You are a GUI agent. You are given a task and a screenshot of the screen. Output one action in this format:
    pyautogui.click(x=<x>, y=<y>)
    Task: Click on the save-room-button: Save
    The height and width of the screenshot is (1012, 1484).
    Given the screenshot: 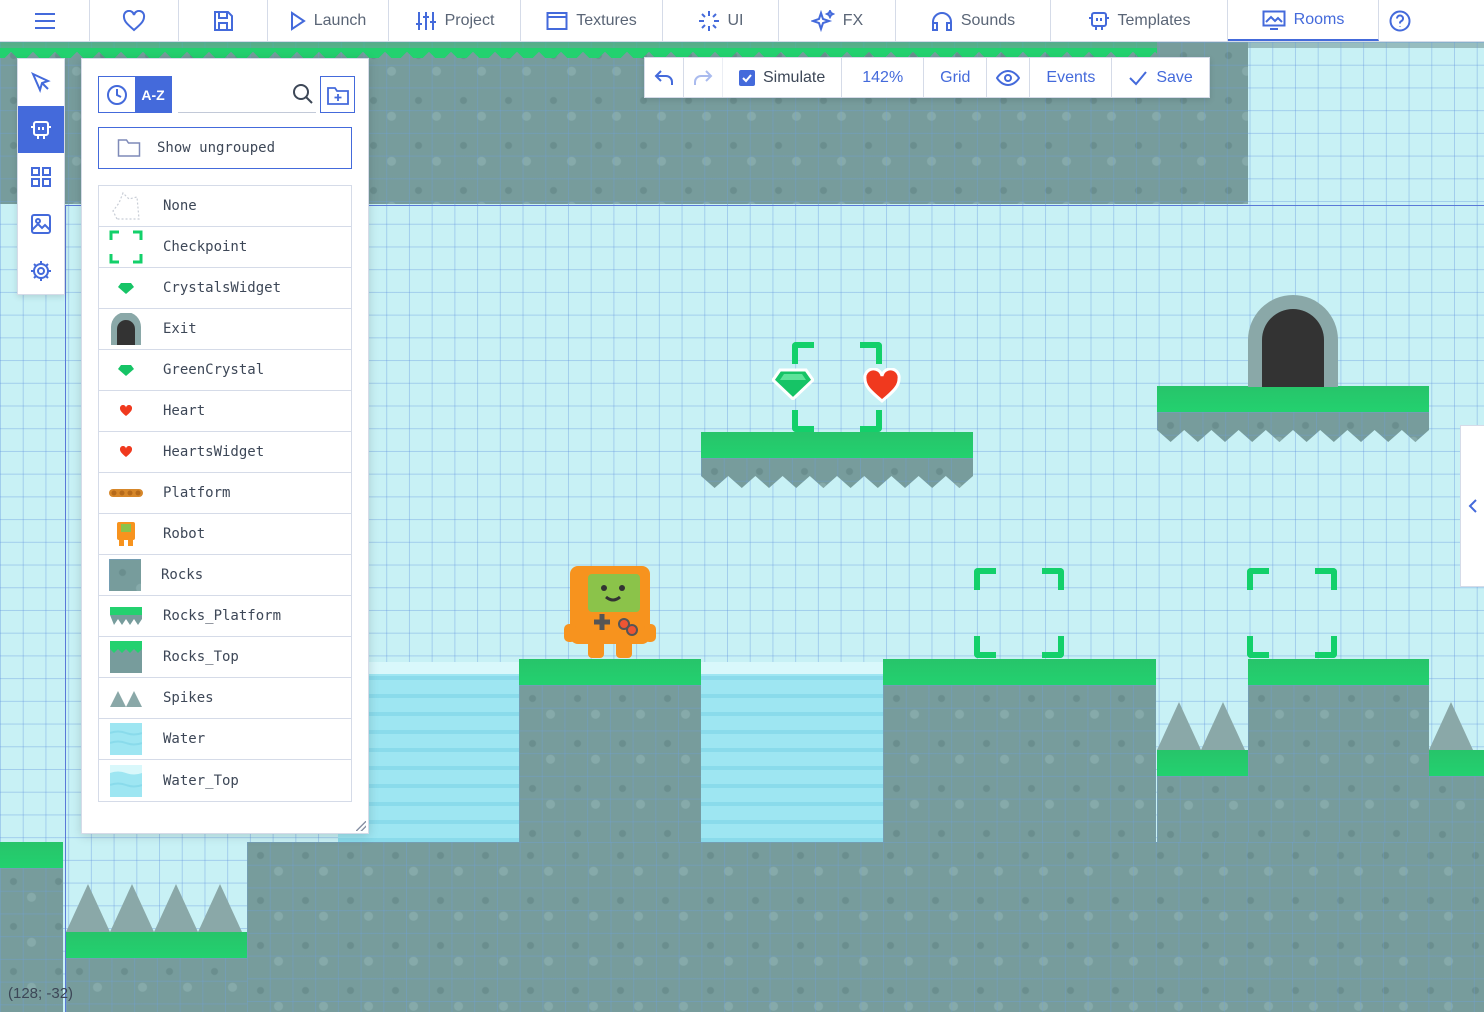 What is the action you would take?
    pyautogui.click(x=1160, y=77)
    